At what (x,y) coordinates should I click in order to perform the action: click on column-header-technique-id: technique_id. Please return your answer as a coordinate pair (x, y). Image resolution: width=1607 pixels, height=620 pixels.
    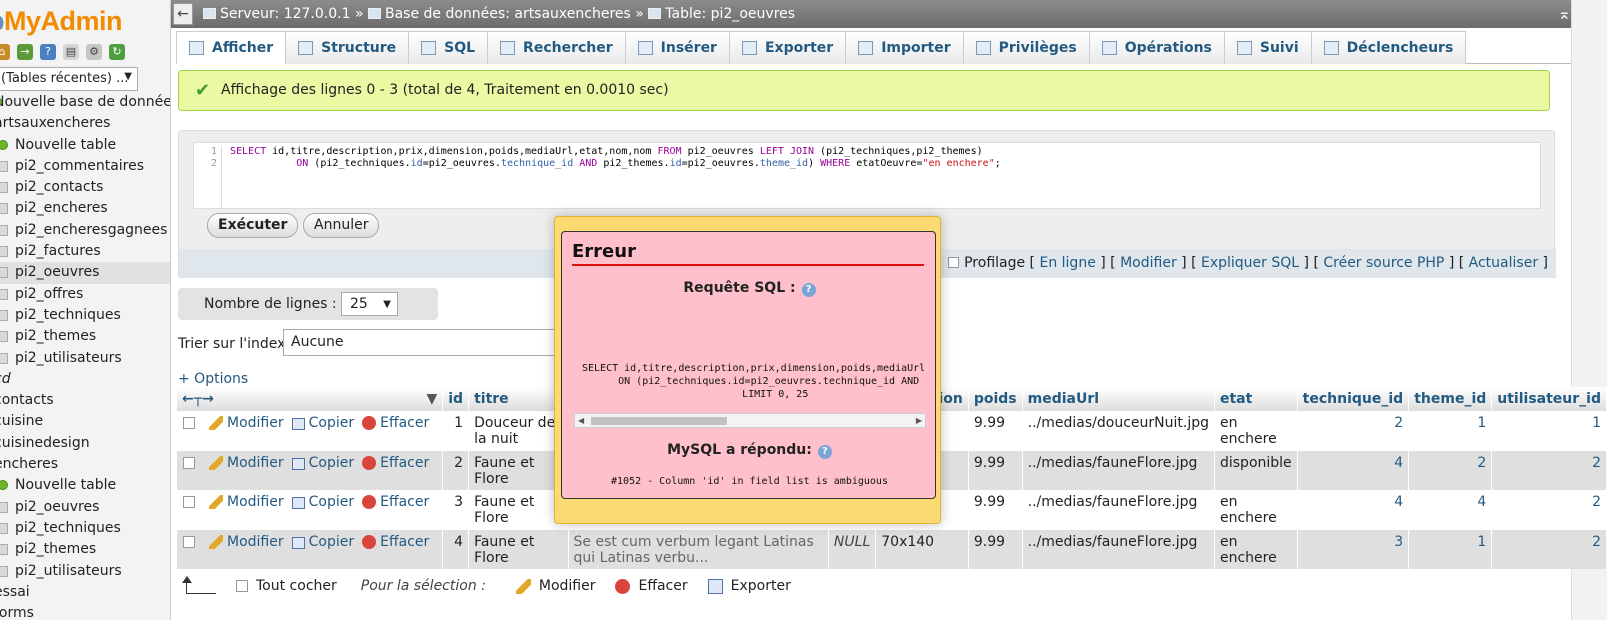
    Looking at the image, I should click on (1353, 399).